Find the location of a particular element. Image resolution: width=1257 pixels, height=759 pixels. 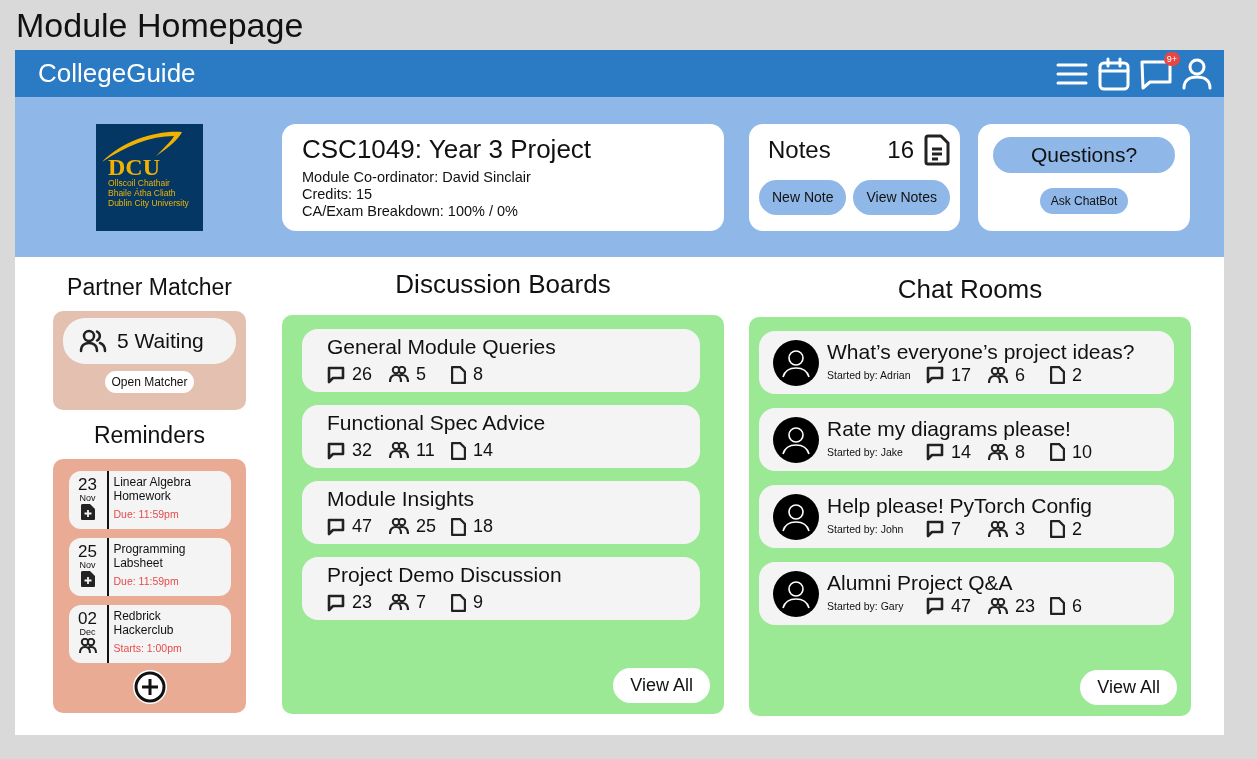

member-count: 11 is located at coordinates (426, 450).